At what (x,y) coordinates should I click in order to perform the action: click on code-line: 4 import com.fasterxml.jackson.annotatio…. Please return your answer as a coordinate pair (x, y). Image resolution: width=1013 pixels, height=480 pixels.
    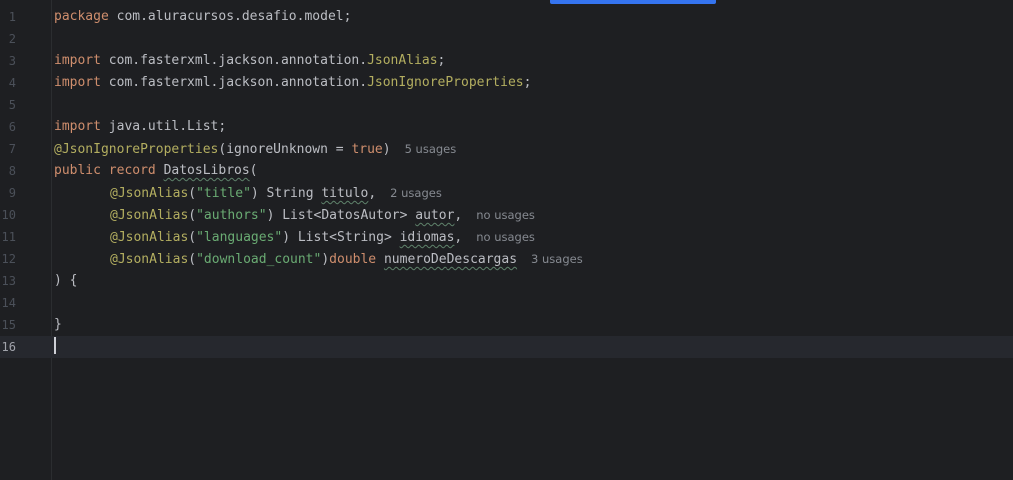
    Looking at the image, I should click on (506, 83).